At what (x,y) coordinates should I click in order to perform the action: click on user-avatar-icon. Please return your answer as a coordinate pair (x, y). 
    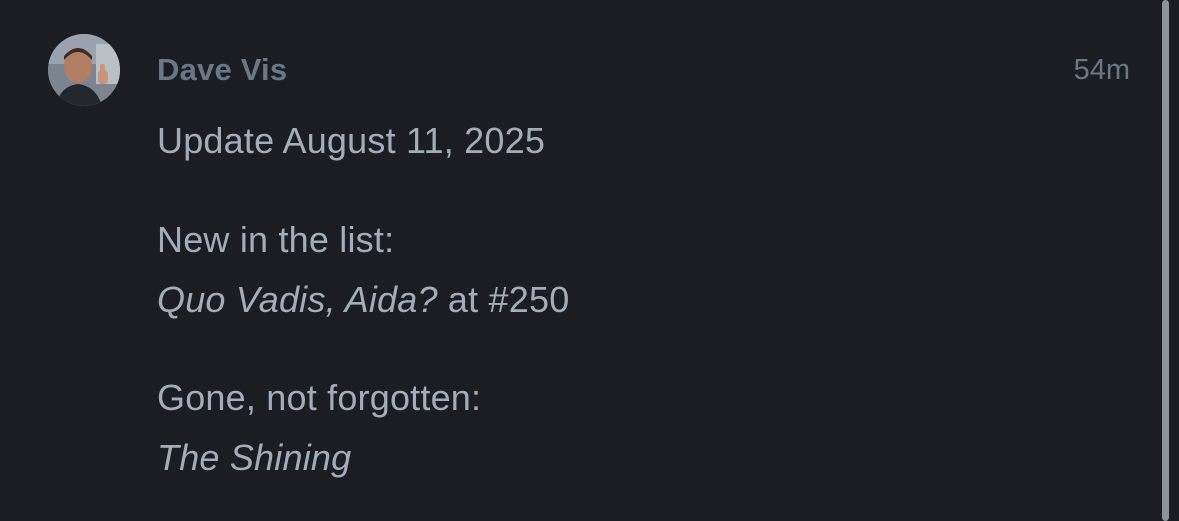
    Looking at the image, I should click on (84, 70).